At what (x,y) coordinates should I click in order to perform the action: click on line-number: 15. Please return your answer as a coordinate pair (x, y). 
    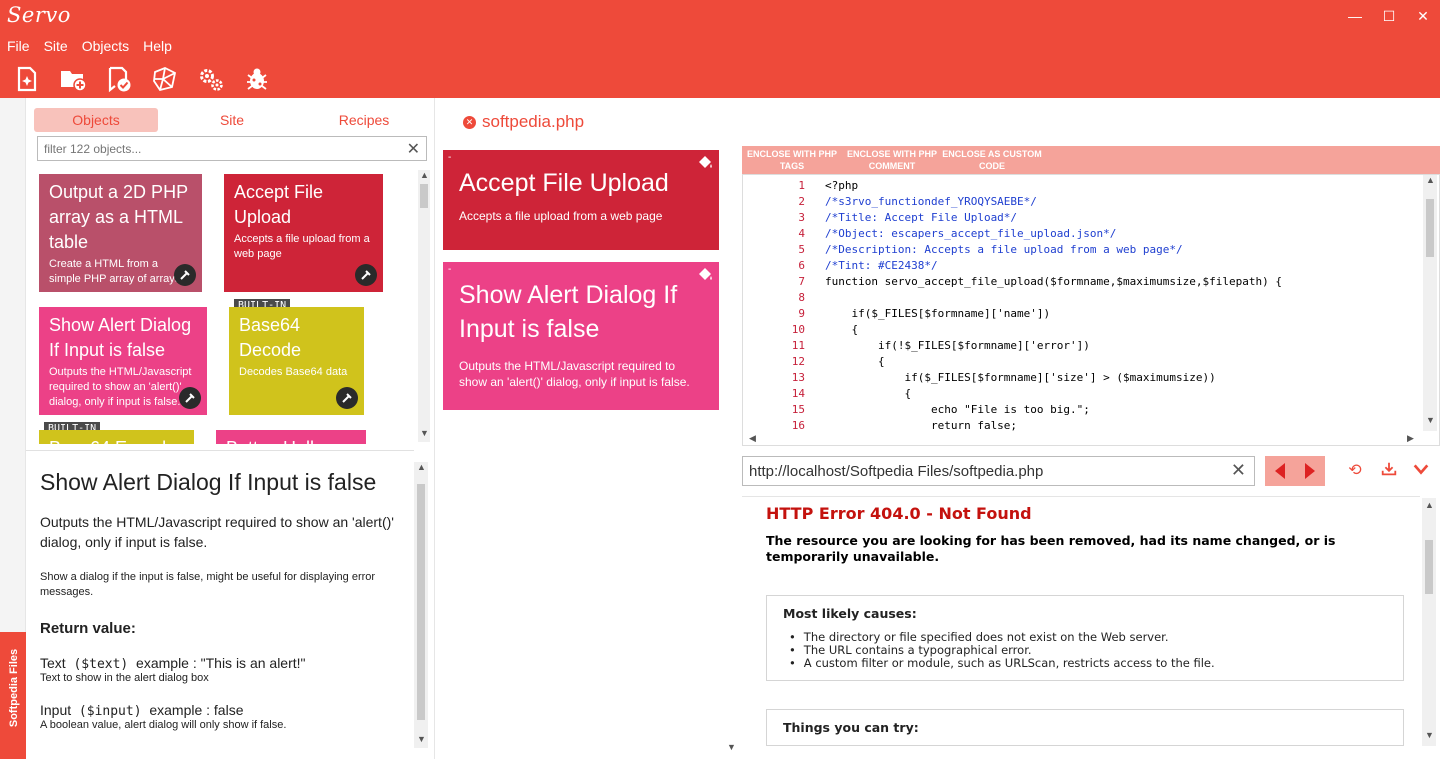
    Looking at the image, I should click on (798, 409).